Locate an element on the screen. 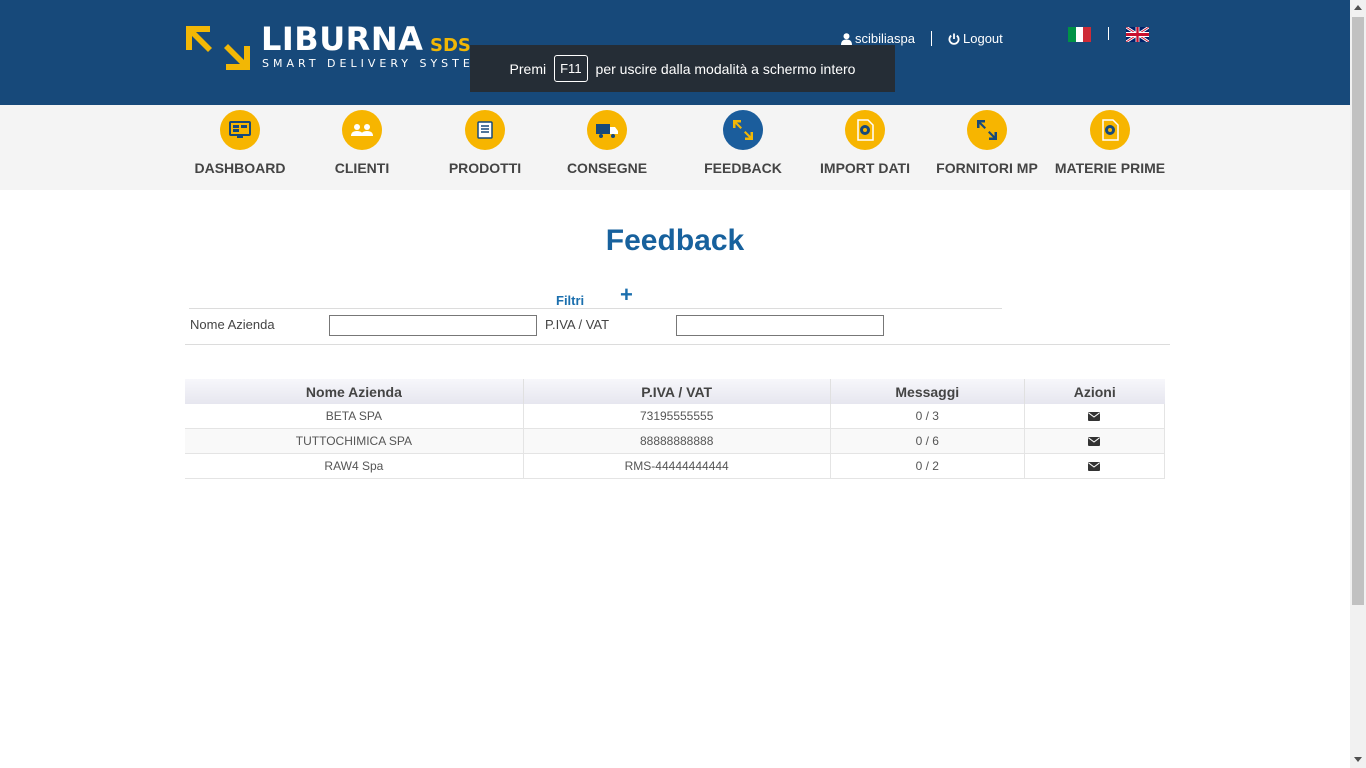 The image size is (1366, 768). filters-top-divider is located at coordinates (595, 308).